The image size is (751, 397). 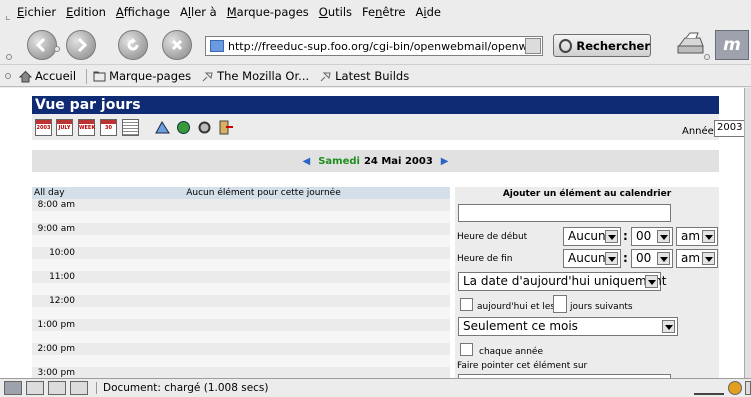 I want to click on search-button: Rechercher, so click(x=602, y=45).